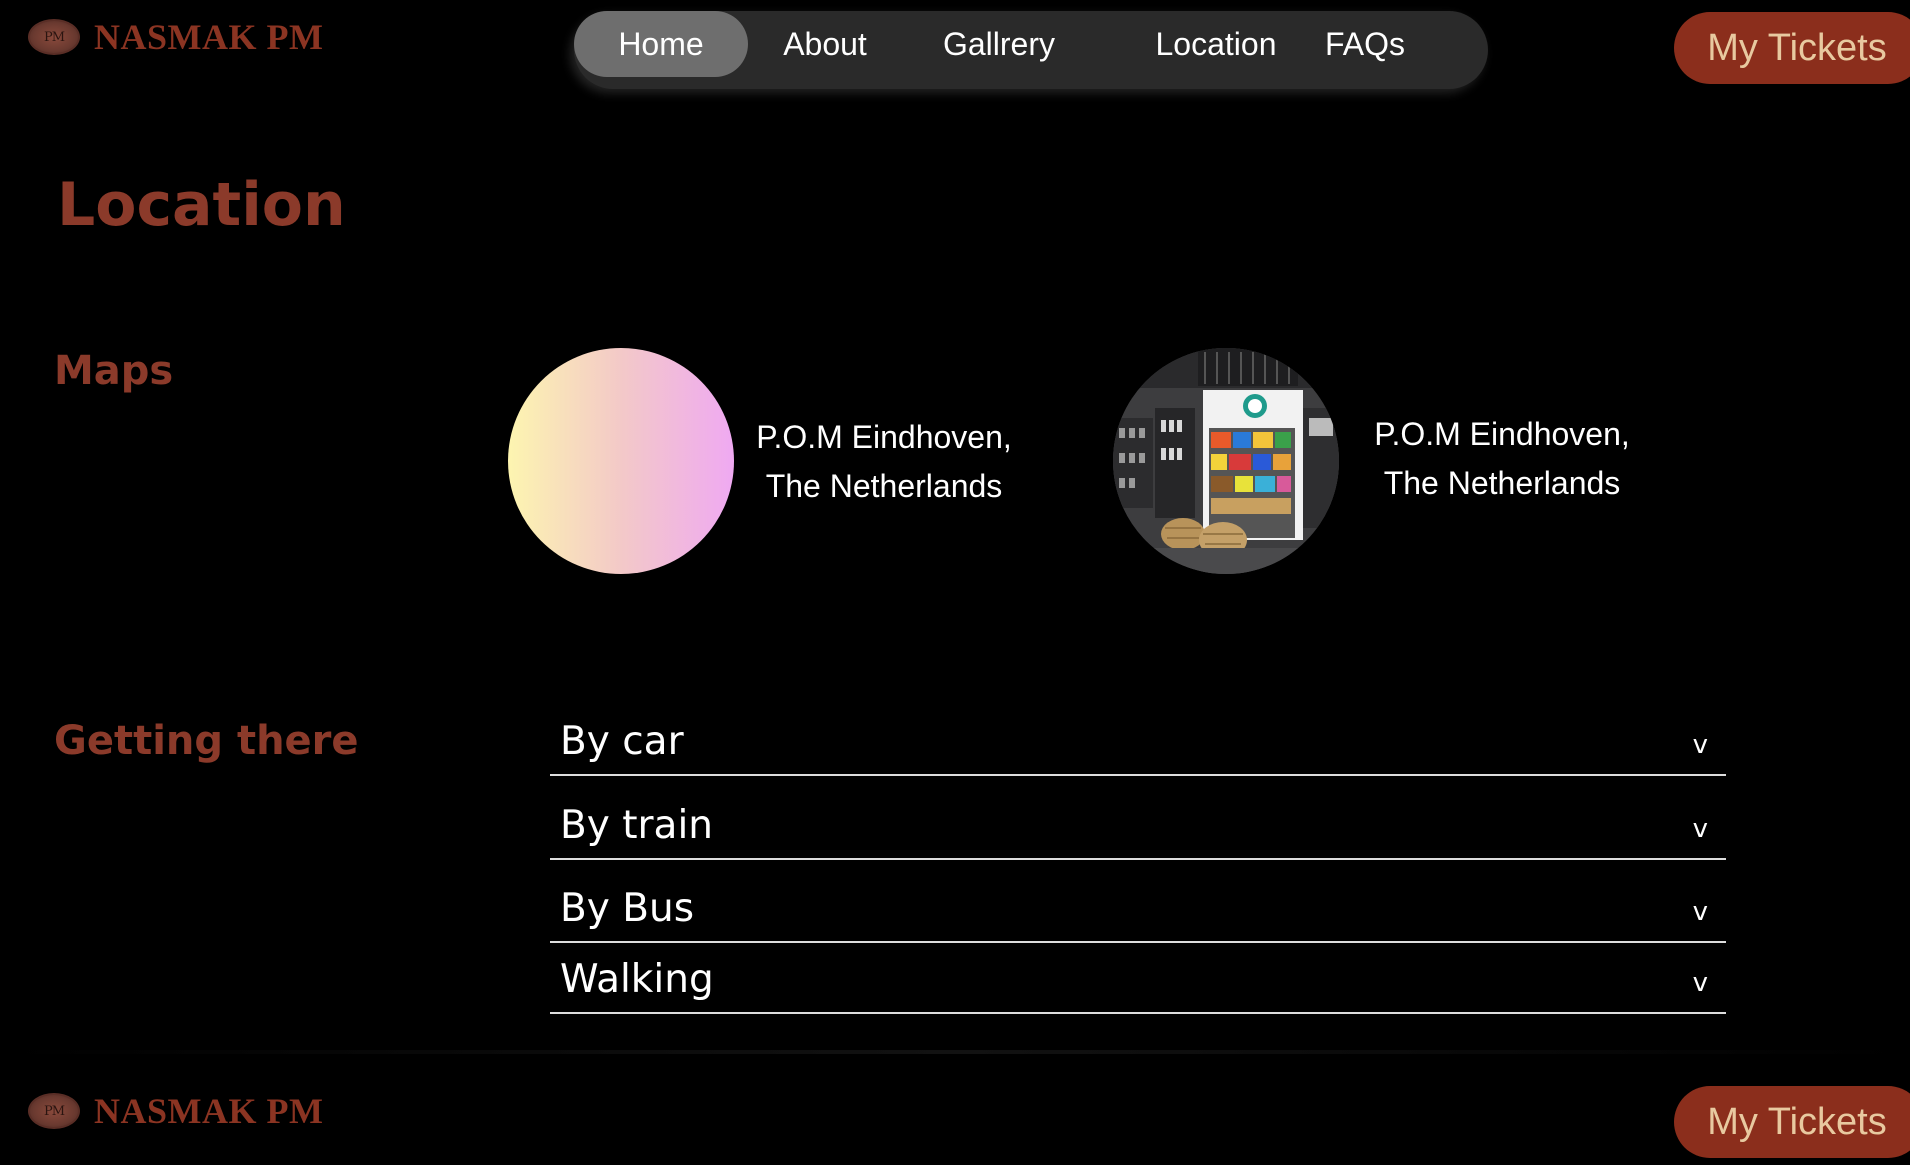 Image resolution: width=1910 pixels, height=1165 pixels. Describe the element at coordinates (206, 741) in the screenshot. I see `getting-there-heading: Getting there` at that location.